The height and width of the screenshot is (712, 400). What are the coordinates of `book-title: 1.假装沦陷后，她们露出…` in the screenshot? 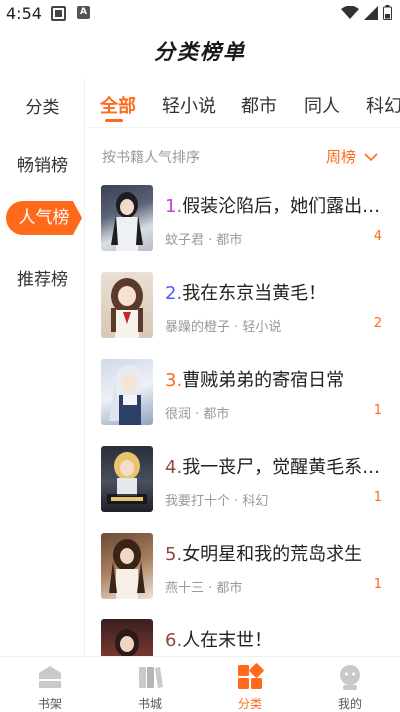 It's located at (273, 205).